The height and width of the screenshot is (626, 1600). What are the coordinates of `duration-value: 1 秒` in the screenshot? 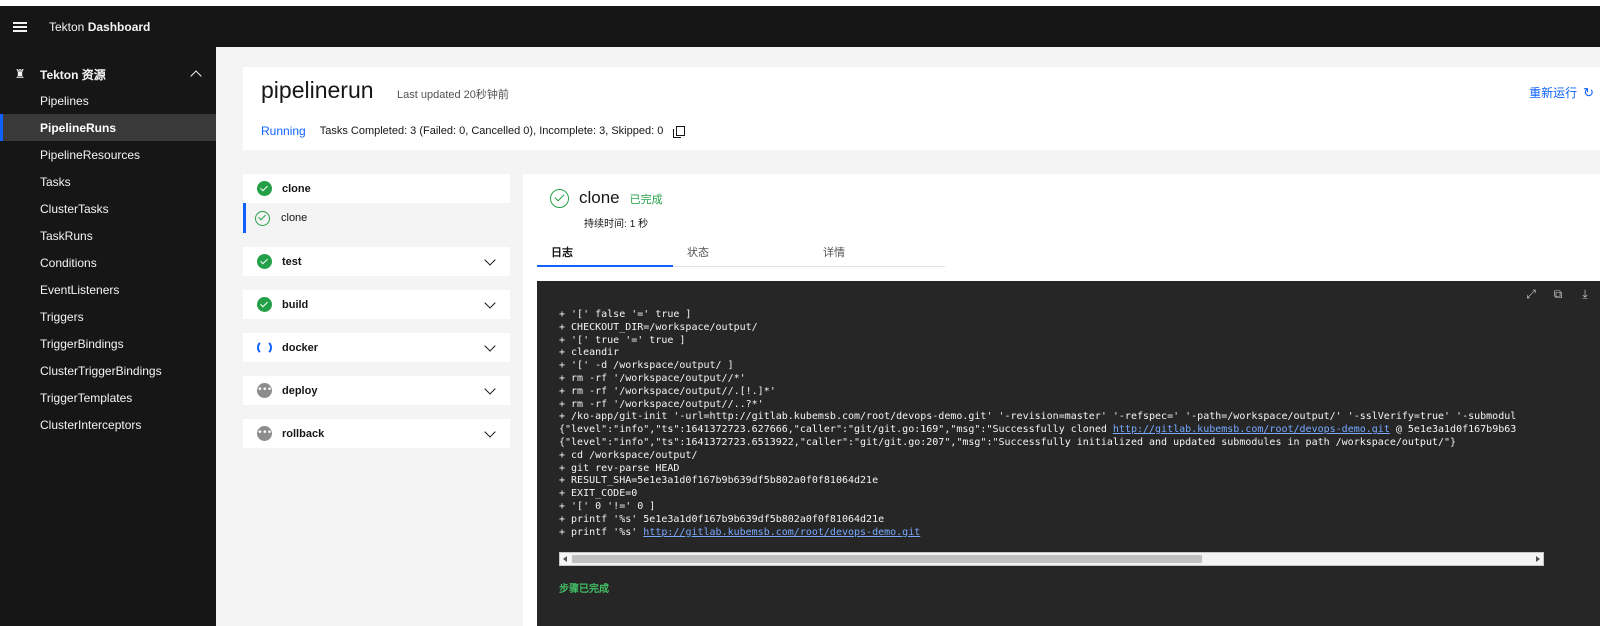 It's located at (639, 224).